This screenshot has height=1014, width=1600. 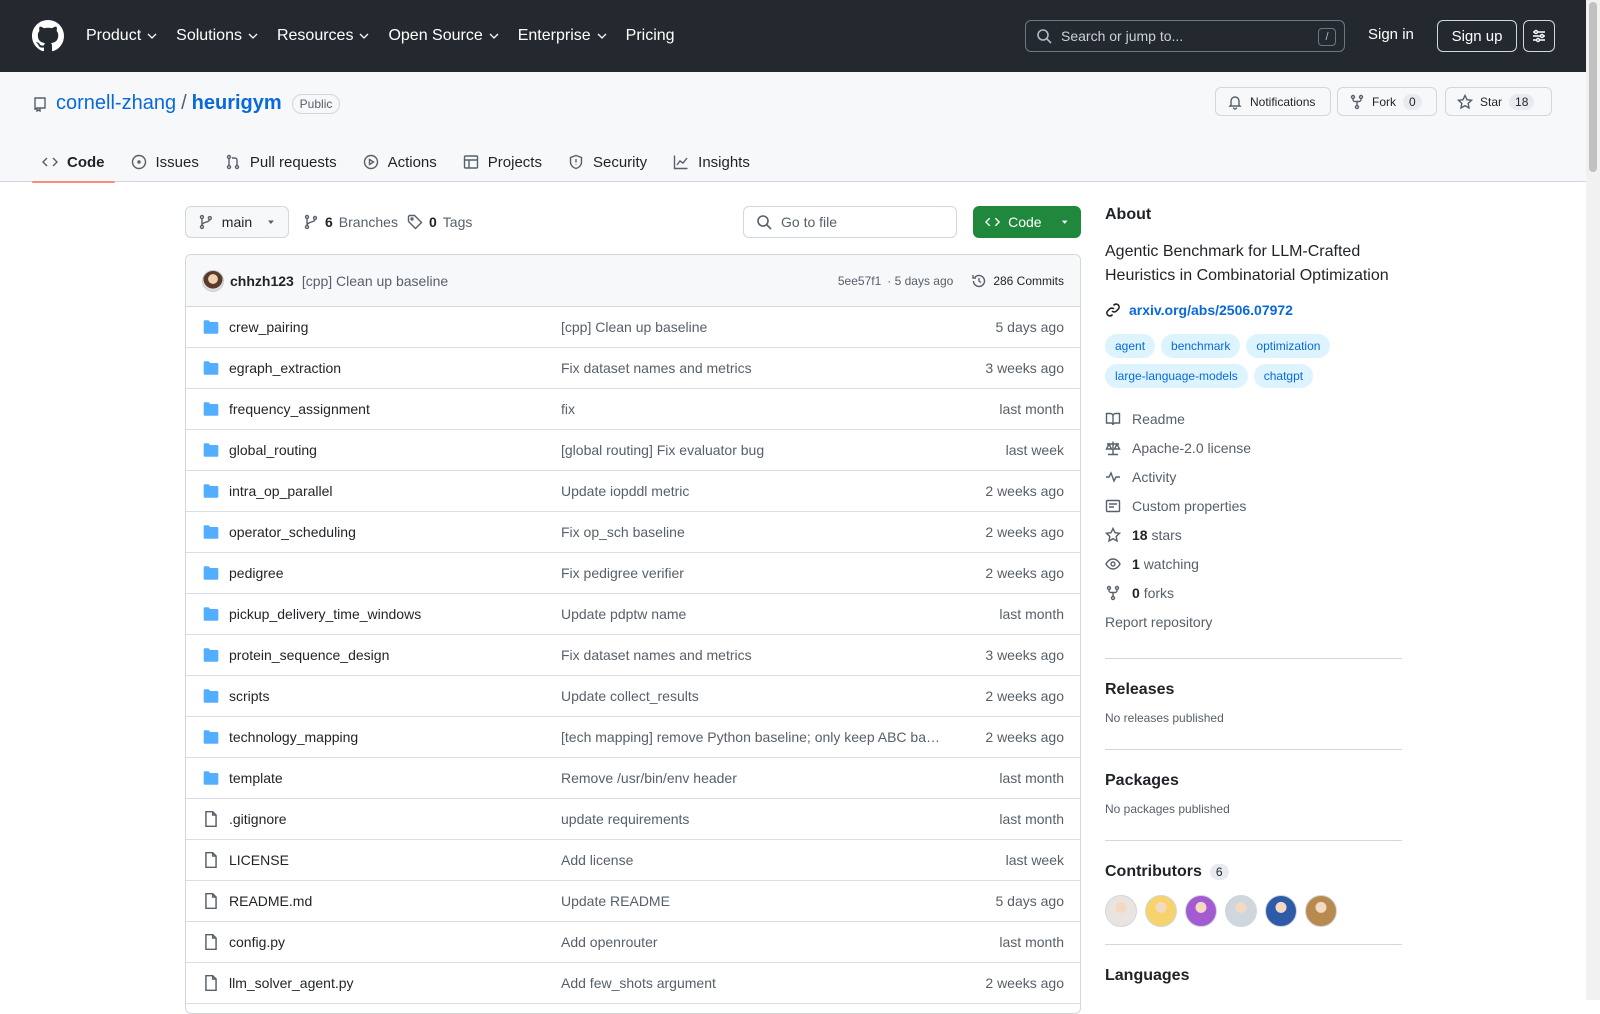 What do you see at coordinates (1387, 101) in the screenshot?
I see `fork-button: Fork 0` at bounding box center [1387, 101].